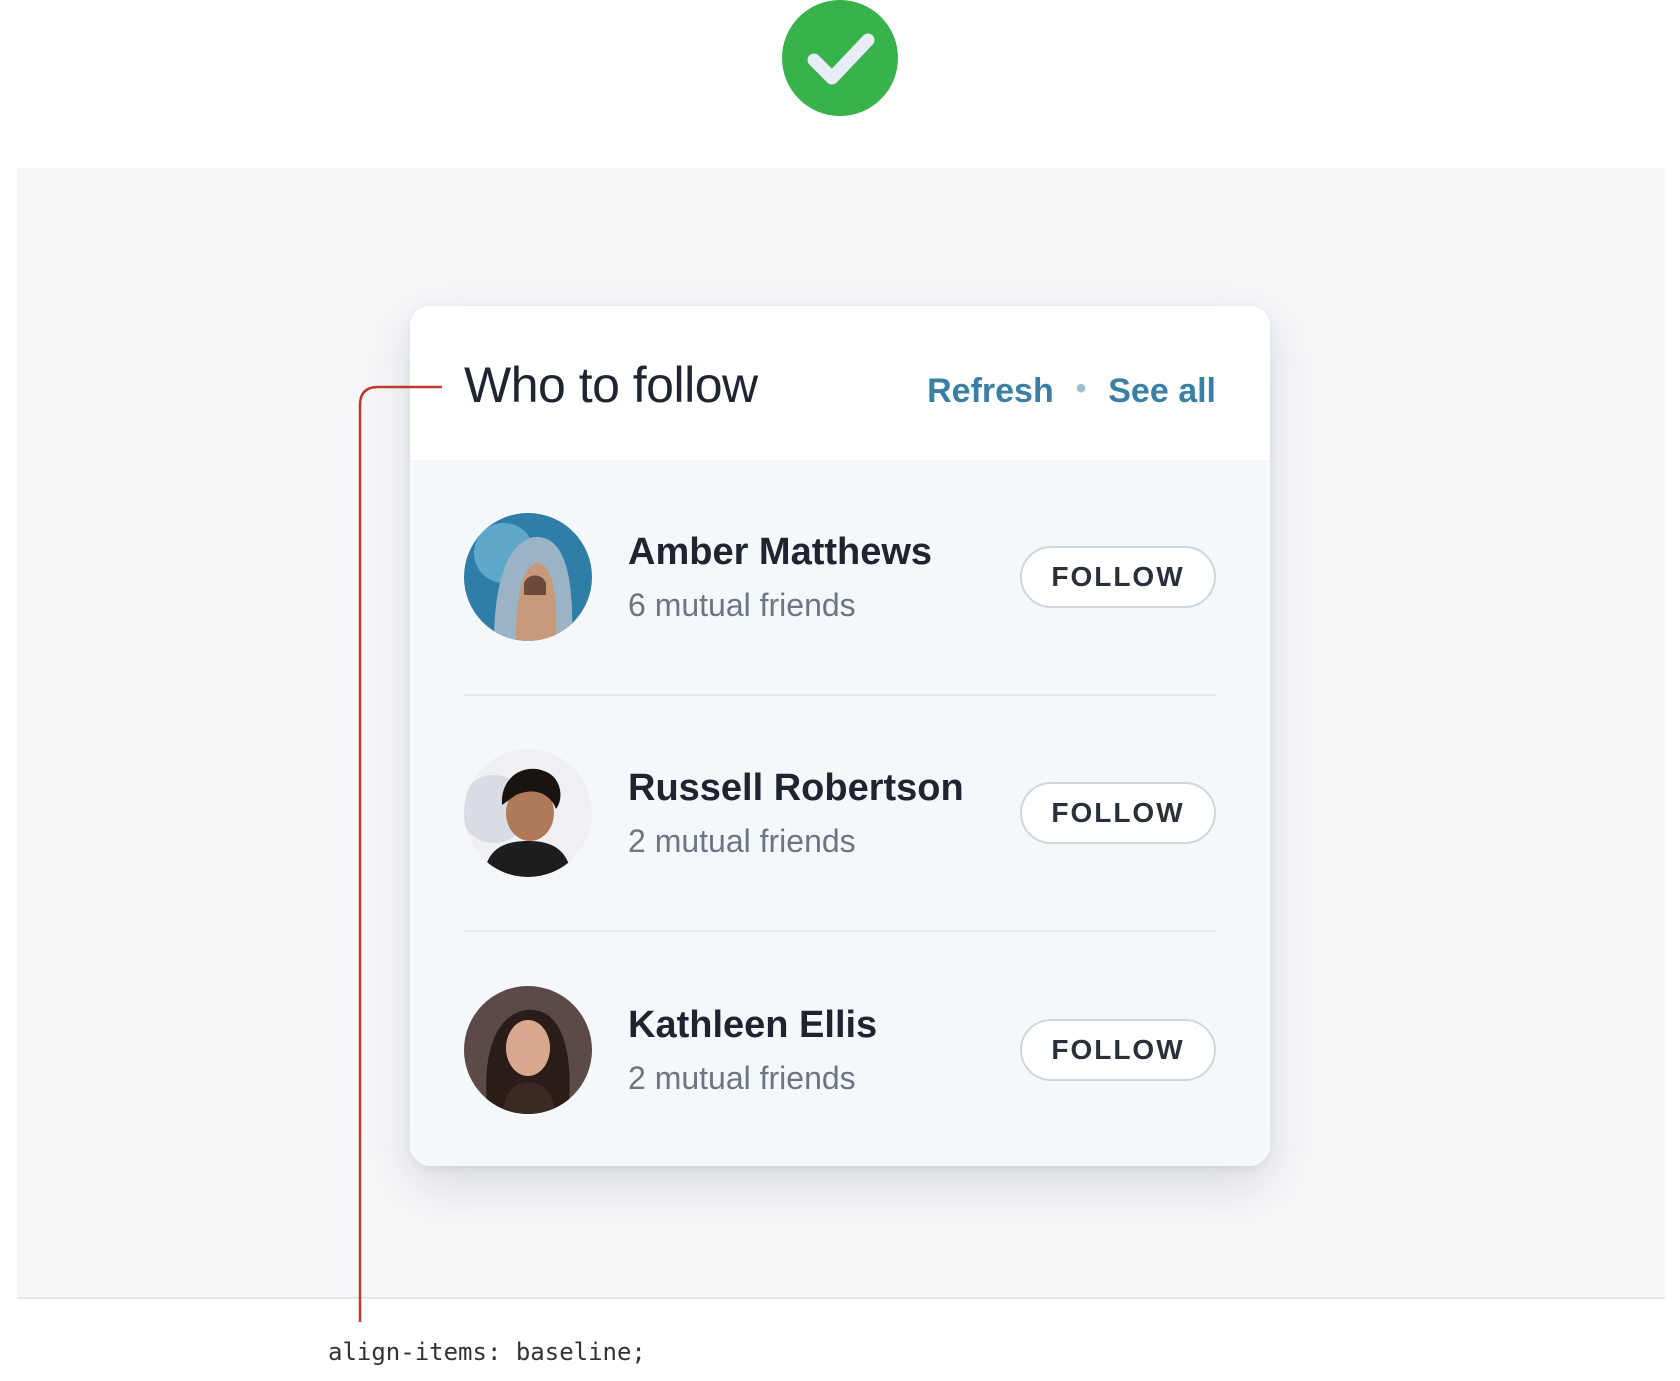 Image resolution: width=1680 pixels, height=1381 pixels. I want to click on check-icon, so click(840, 58).